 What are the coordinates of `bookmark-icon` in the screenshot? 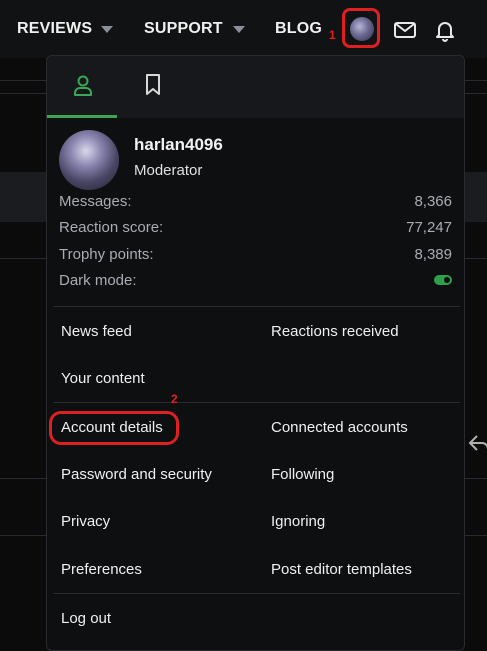 It's located at (153, 84).